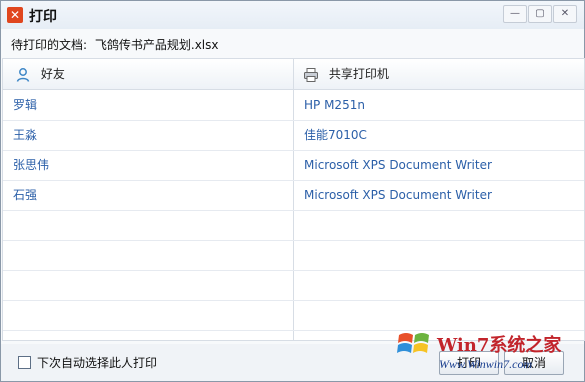 This screenshot has width=585, height=382. What do you see at coordinates (413, 343) in the screenshot?
I see `windows-logo-icon` at bounding box center [413, 343].